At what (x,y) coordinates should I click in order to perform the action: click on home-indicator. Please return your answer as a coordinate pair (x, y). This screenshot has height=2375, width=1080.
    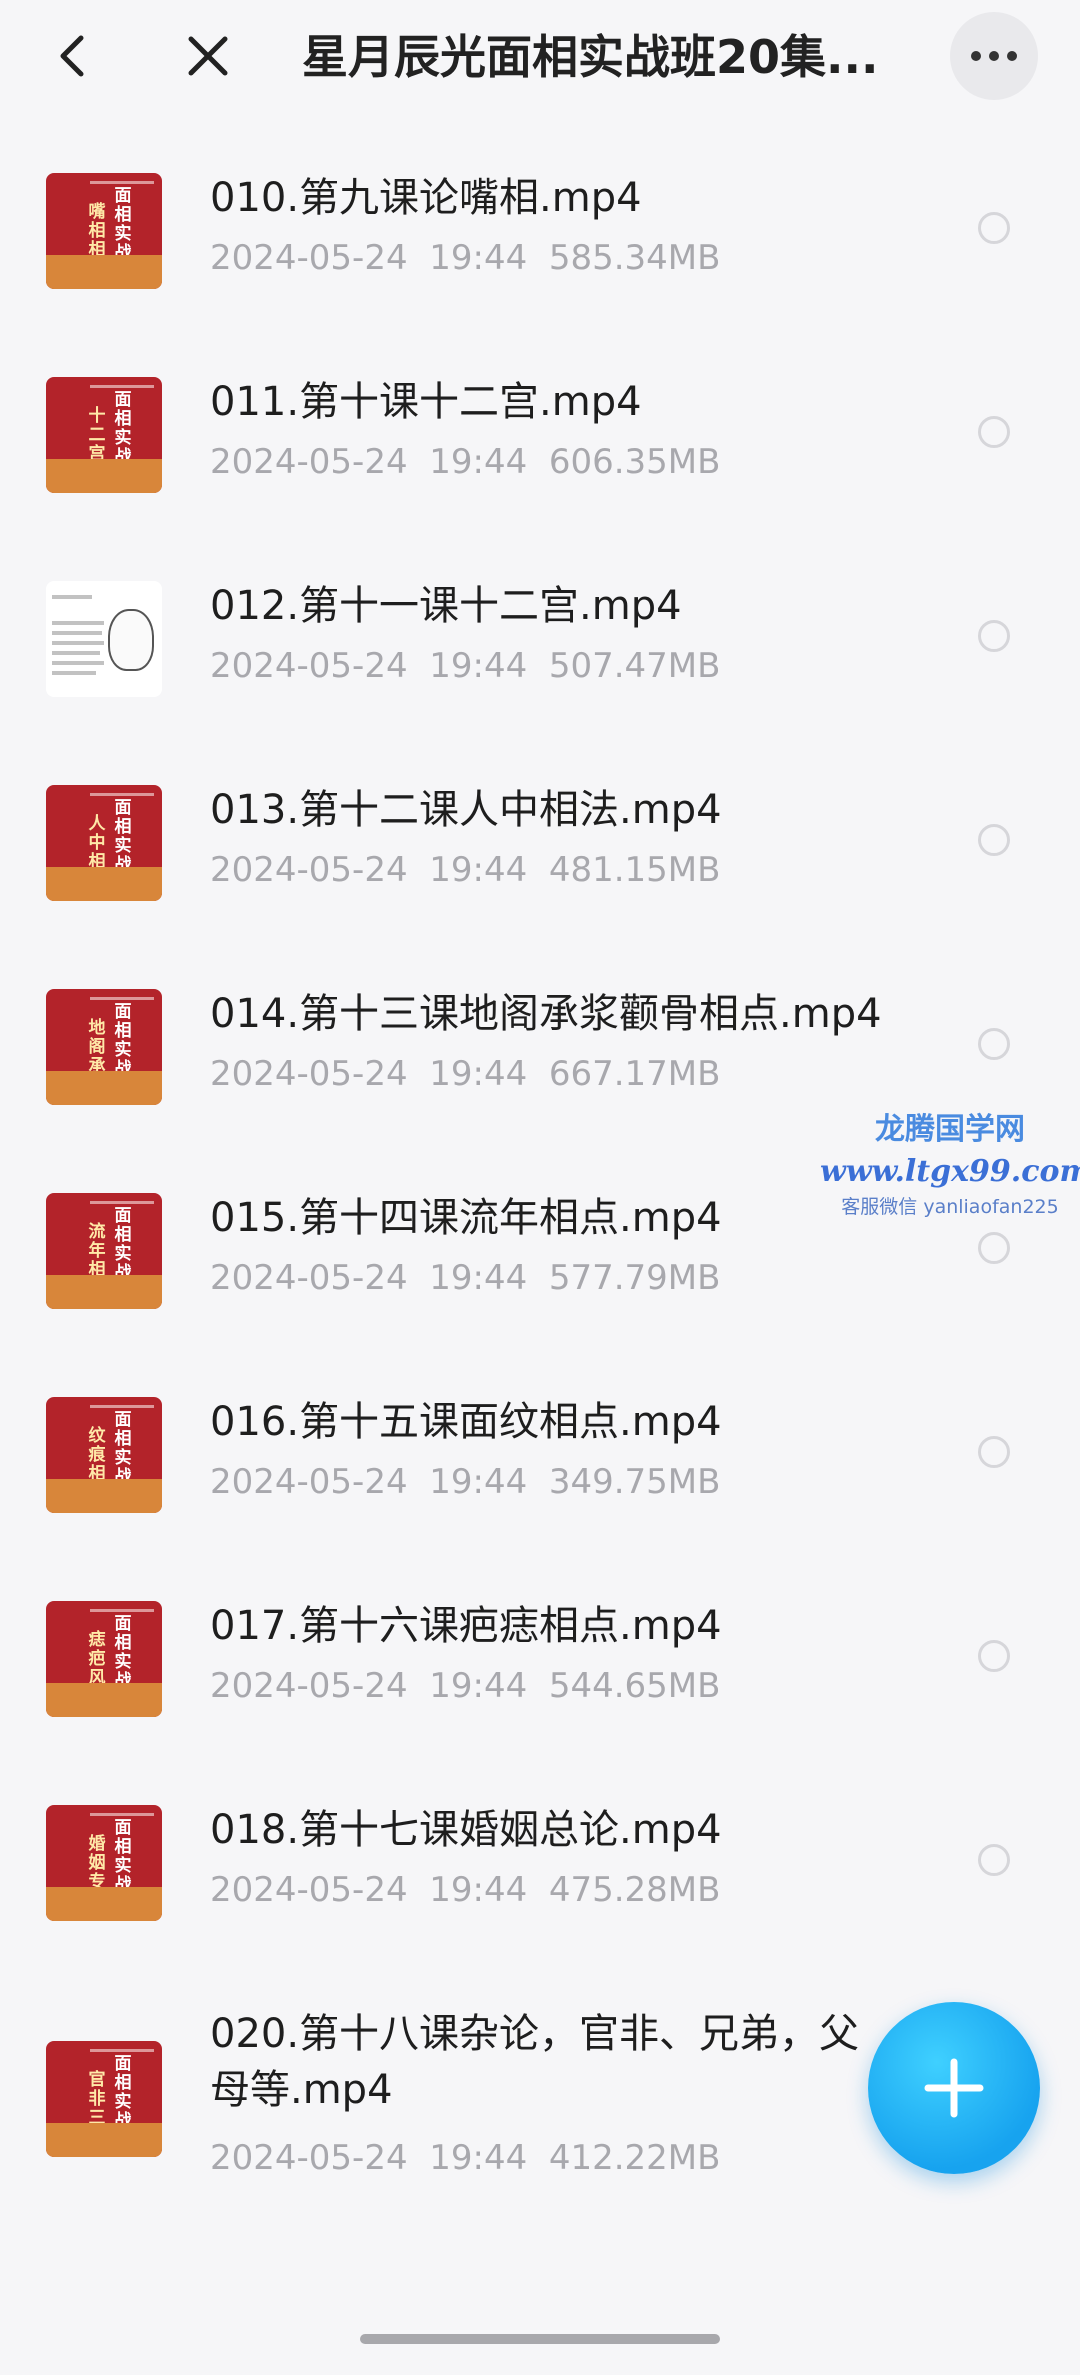
    Looking at the image, I should click on (540, 2339).